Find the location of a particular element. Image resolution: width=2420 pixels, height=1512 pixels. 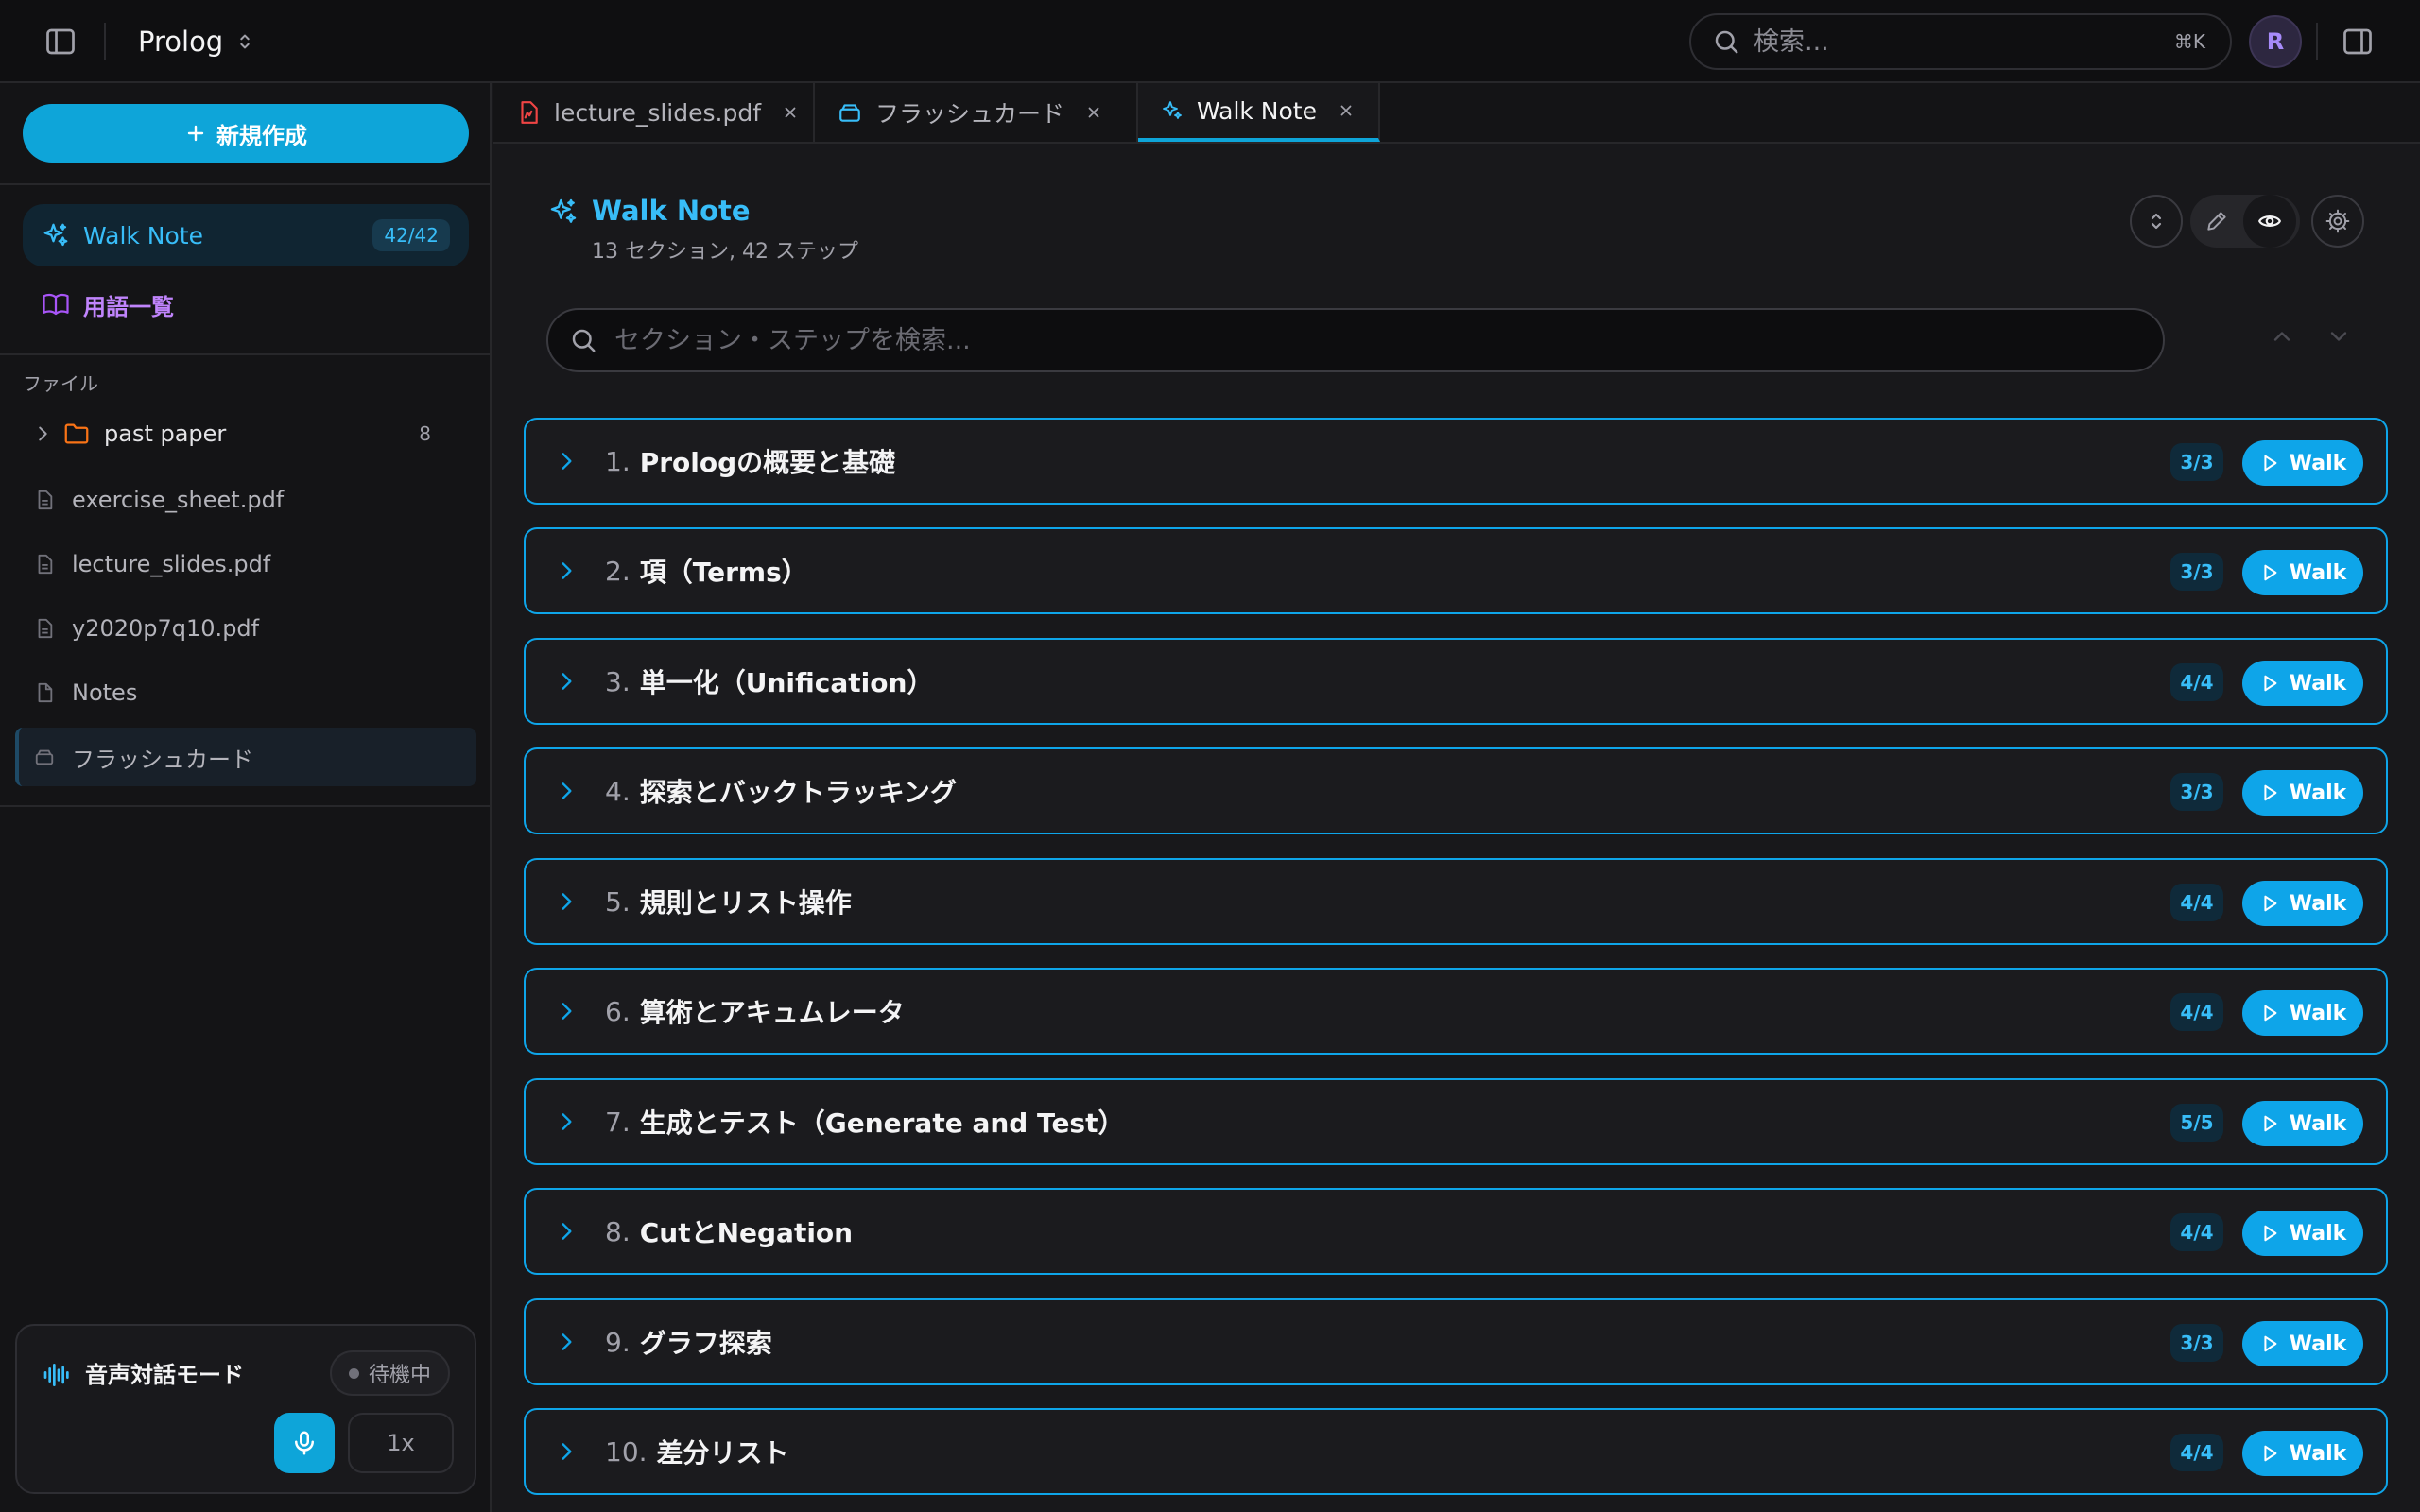

chevron-down-icon is located at coordinates (2338, 336).